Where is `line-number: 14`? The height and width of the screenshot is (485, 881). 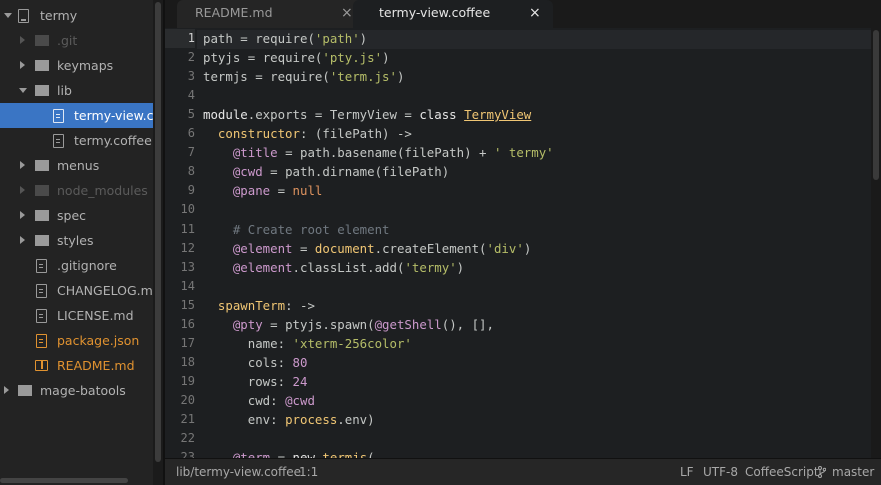
line-number: 14 is located at coordinates (180, 286).